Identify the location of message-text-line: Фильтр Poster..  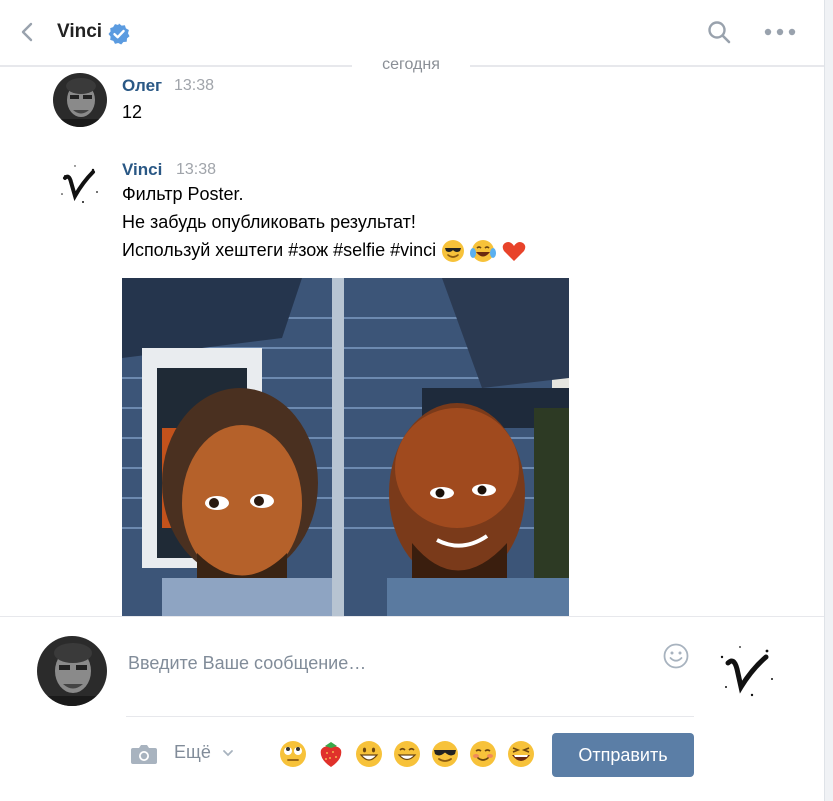
(183, 194).